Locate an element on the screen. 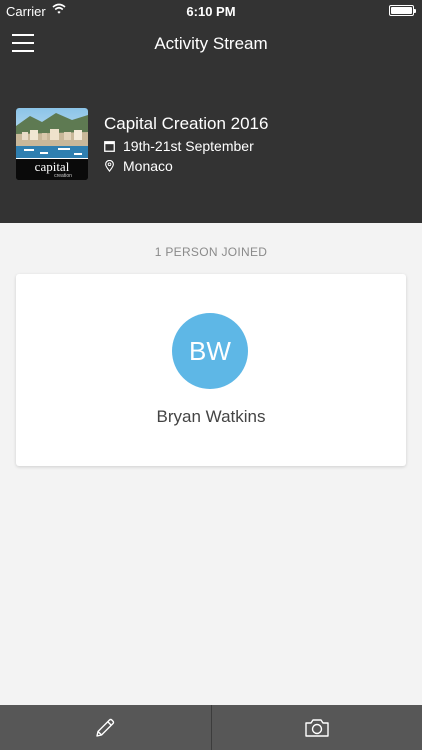 Image resolution: width=422 pixels, height=750 pixels. camera-icon is located at coordinates (317, 727).